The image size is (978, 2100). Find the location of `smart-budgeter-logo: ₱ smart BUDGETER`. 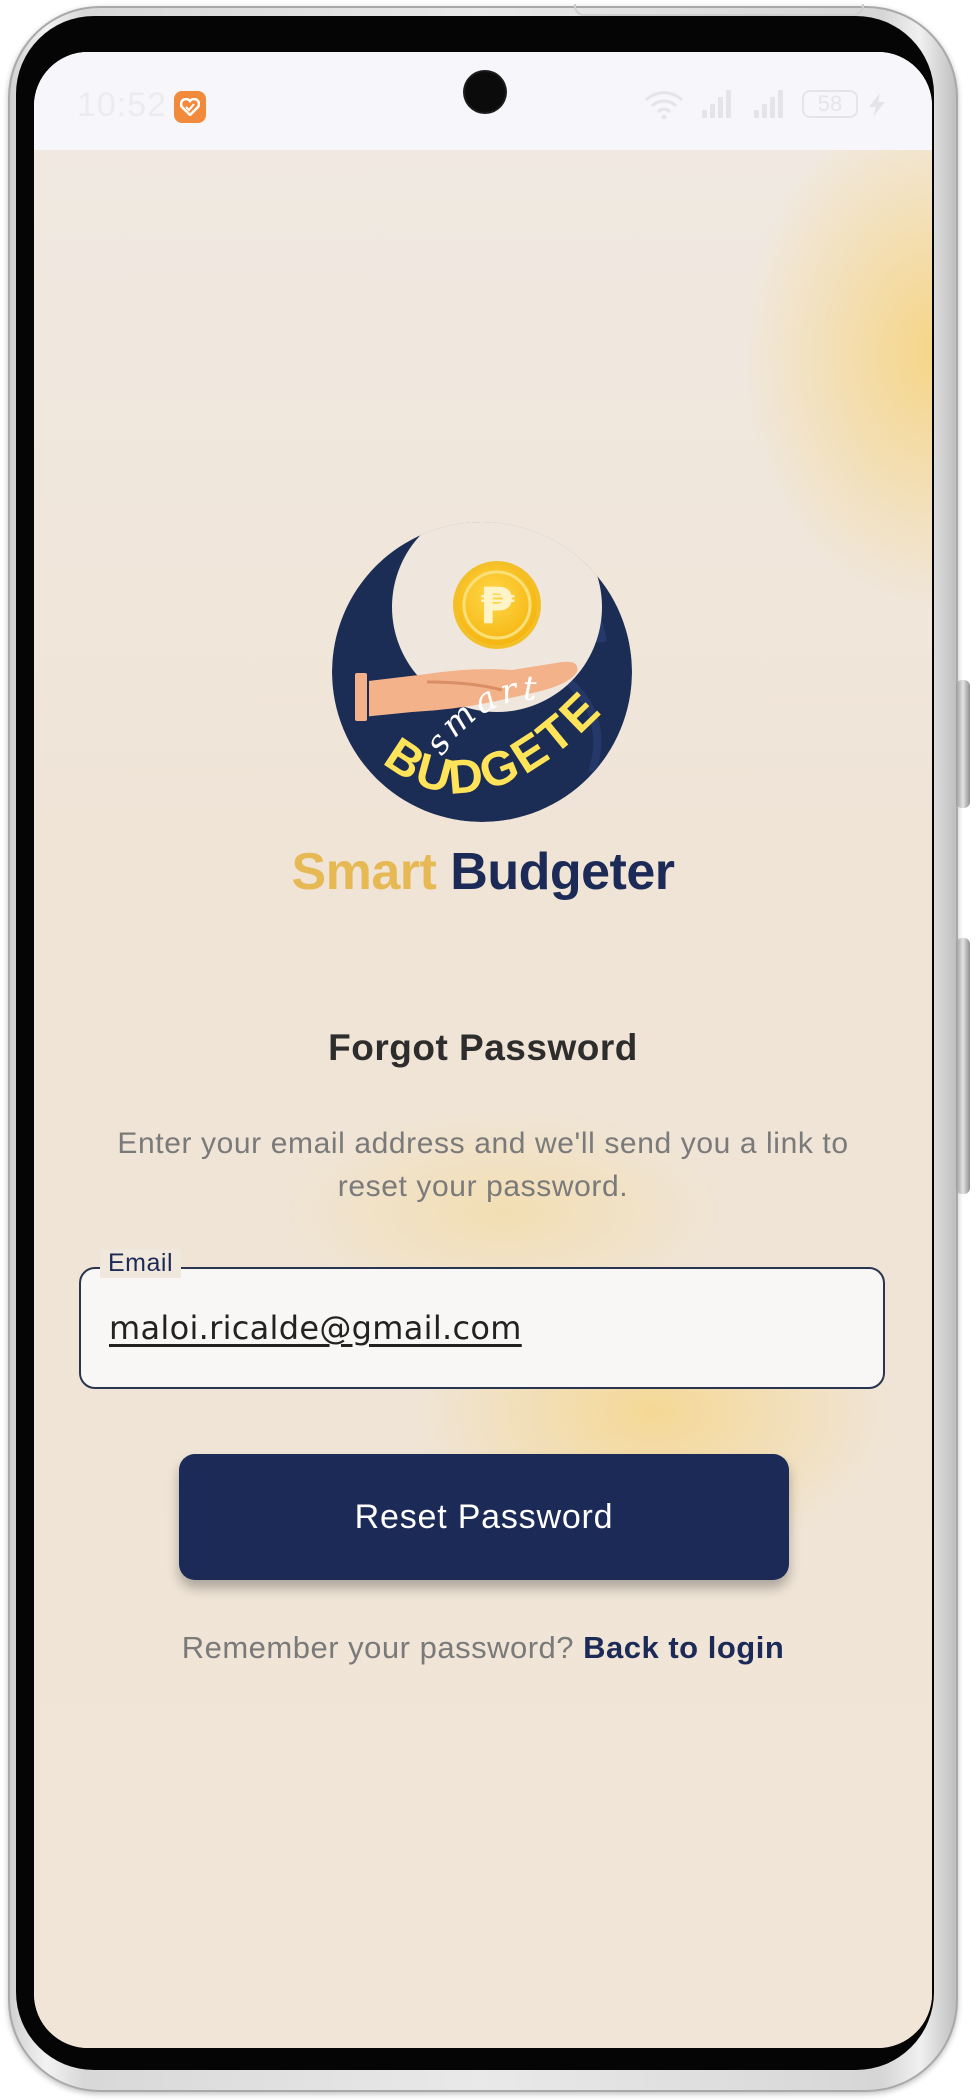

smart-budgeter-logo: ₱ smart BUDGETER is located at coordinates (482, 672).